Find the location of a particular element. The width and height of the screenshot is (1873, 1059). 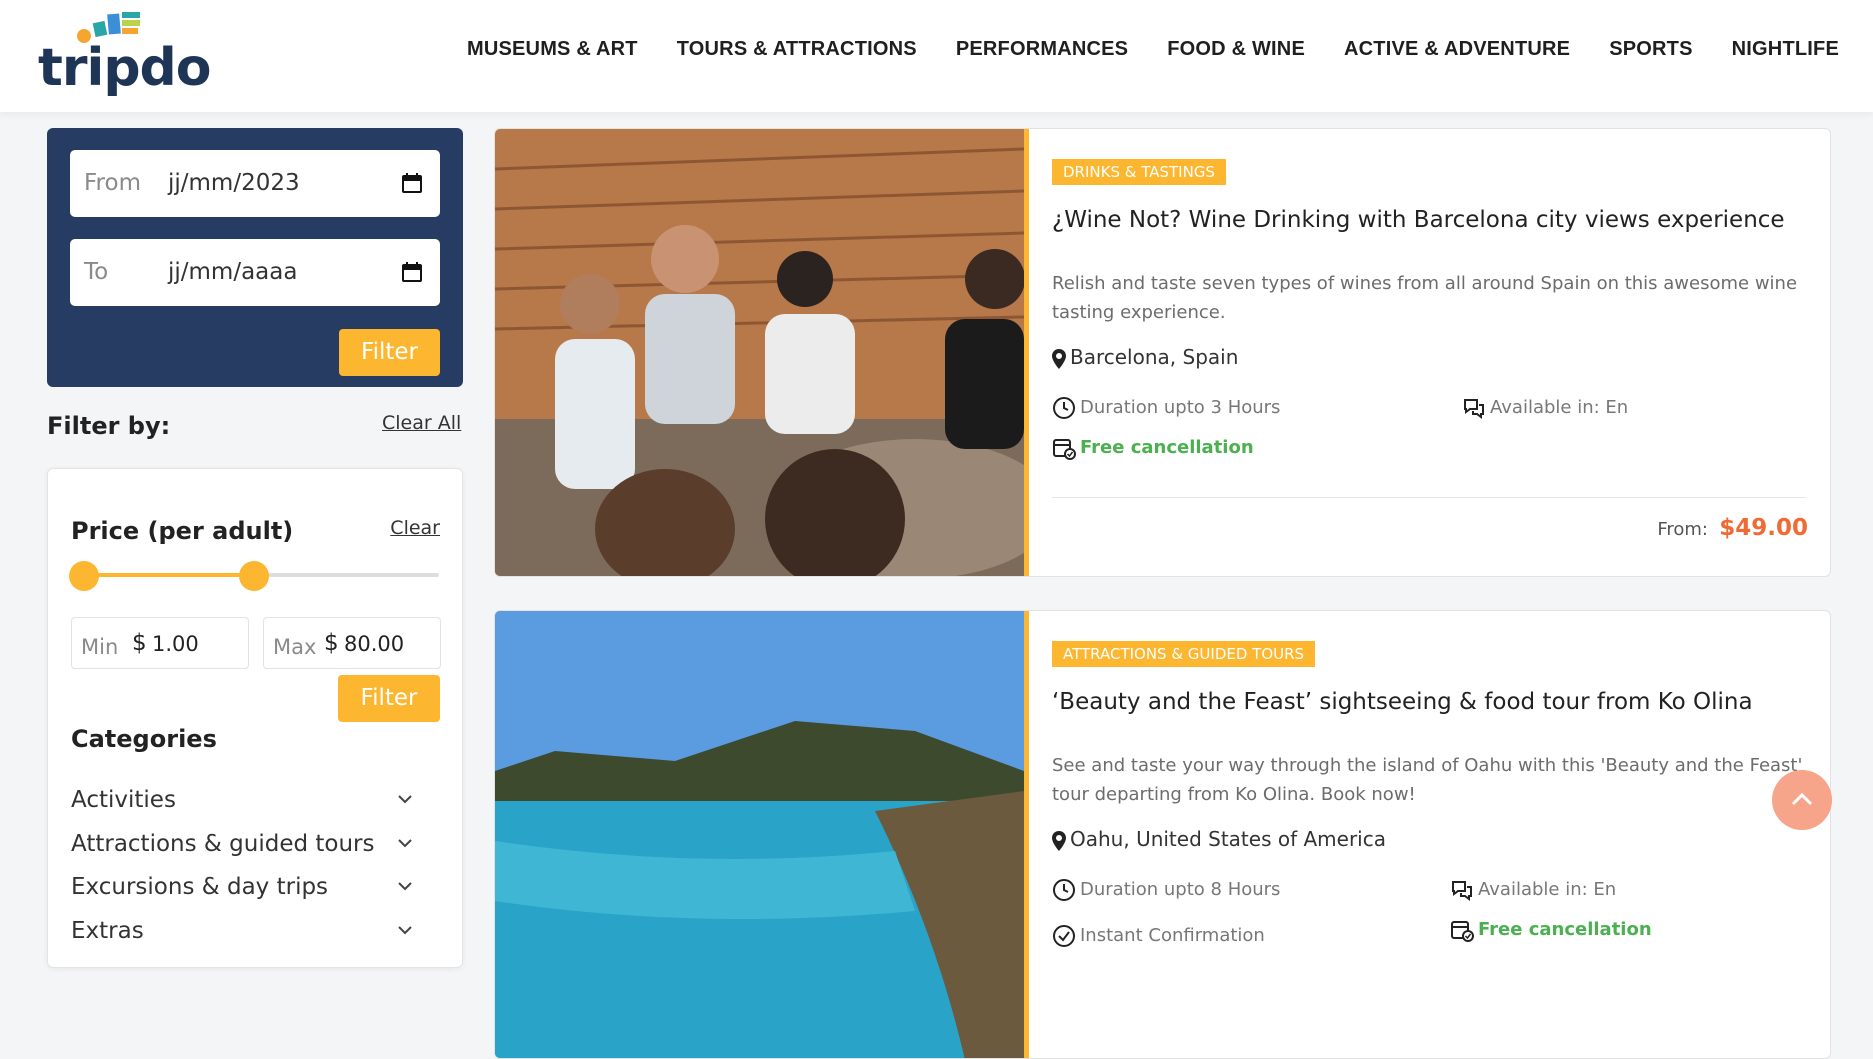

price-slider-min-handle is located at coordinates (84, 576).